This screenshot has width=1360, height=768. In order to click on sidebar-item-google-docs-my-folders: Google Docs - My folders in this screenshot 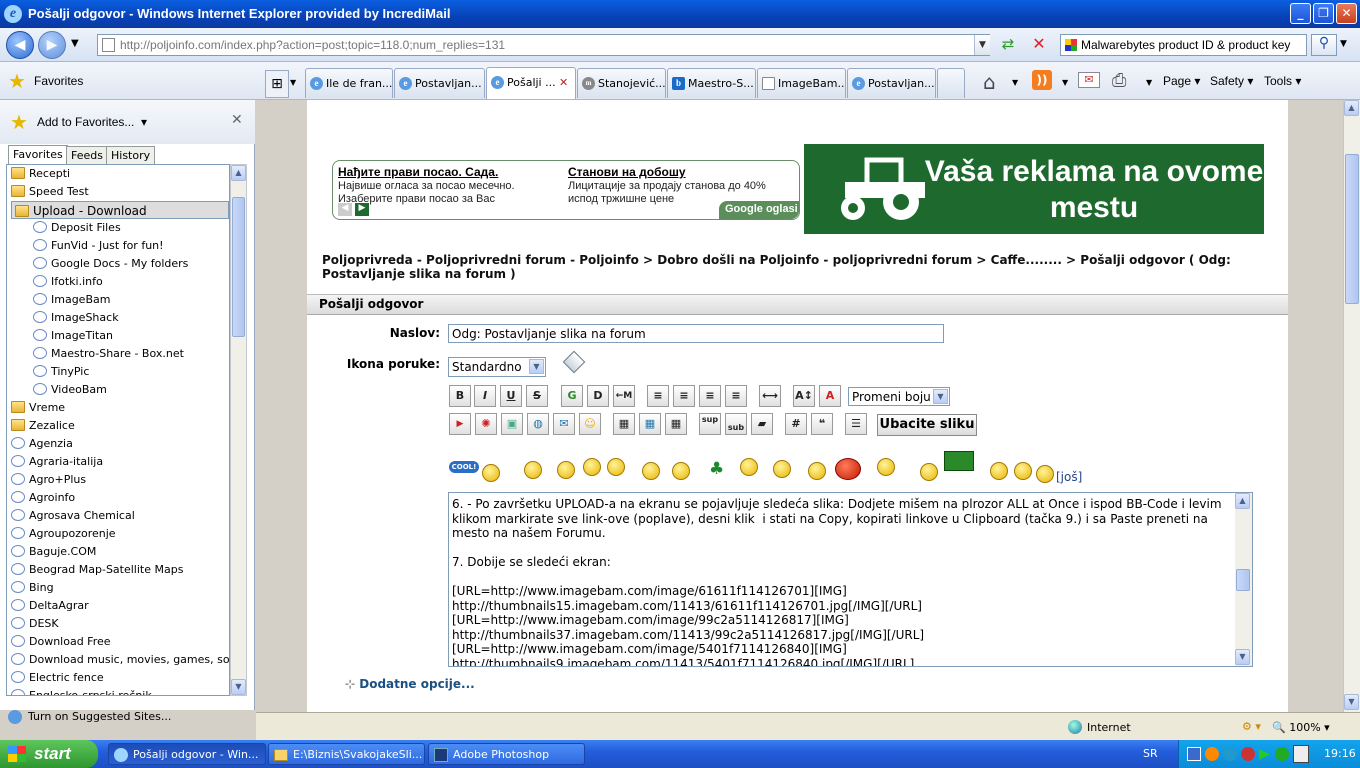, I will do `click(131, 264)`.